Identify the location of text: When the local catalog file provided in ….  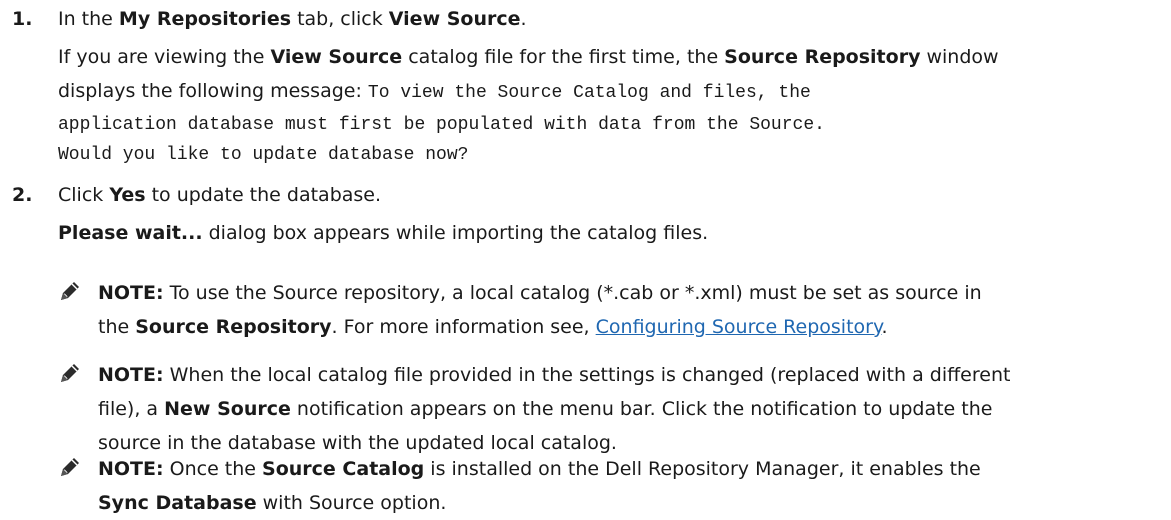
(587, 375).